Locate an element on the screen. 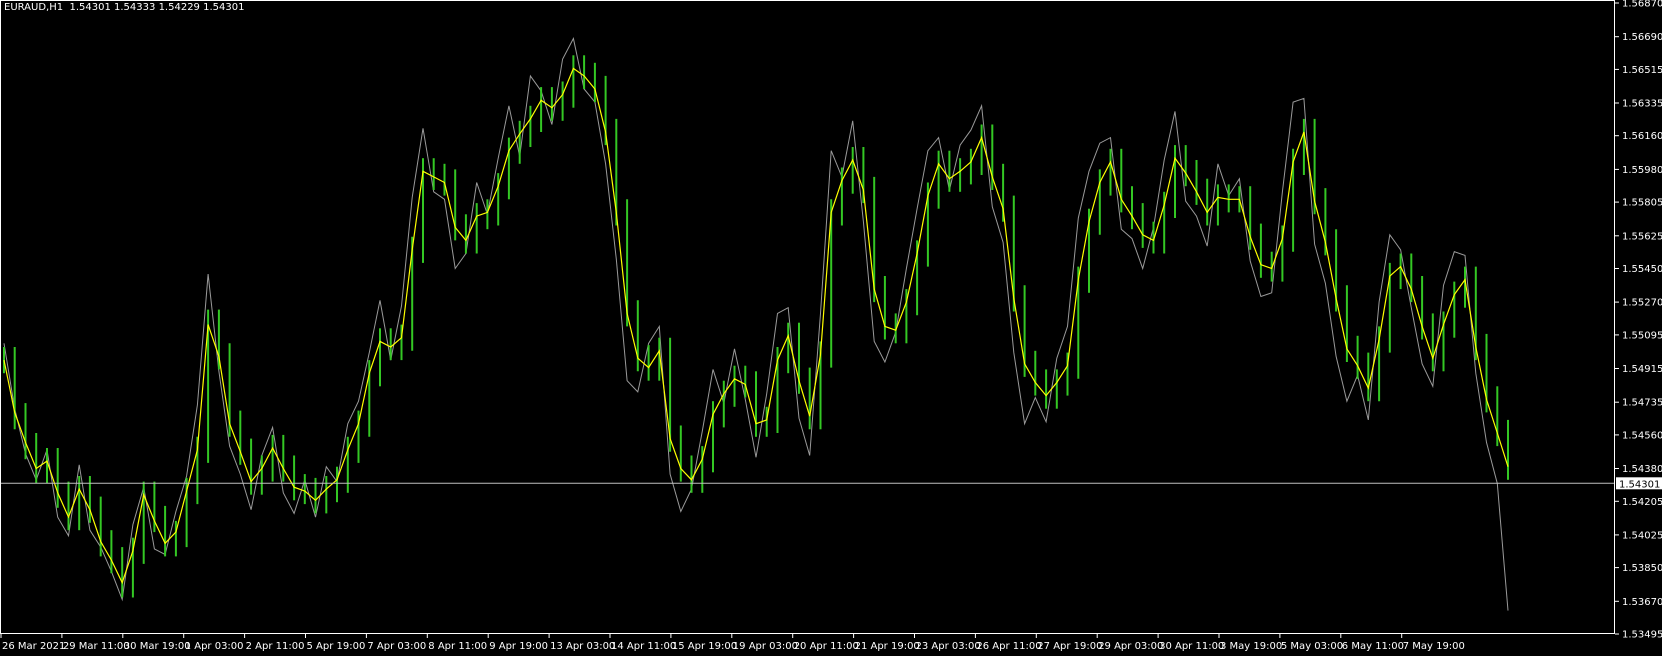 This screenshot has width=1662, height=656. x-tick-label: 26 Apr 11:00 is located at coordinates (1008, 646).